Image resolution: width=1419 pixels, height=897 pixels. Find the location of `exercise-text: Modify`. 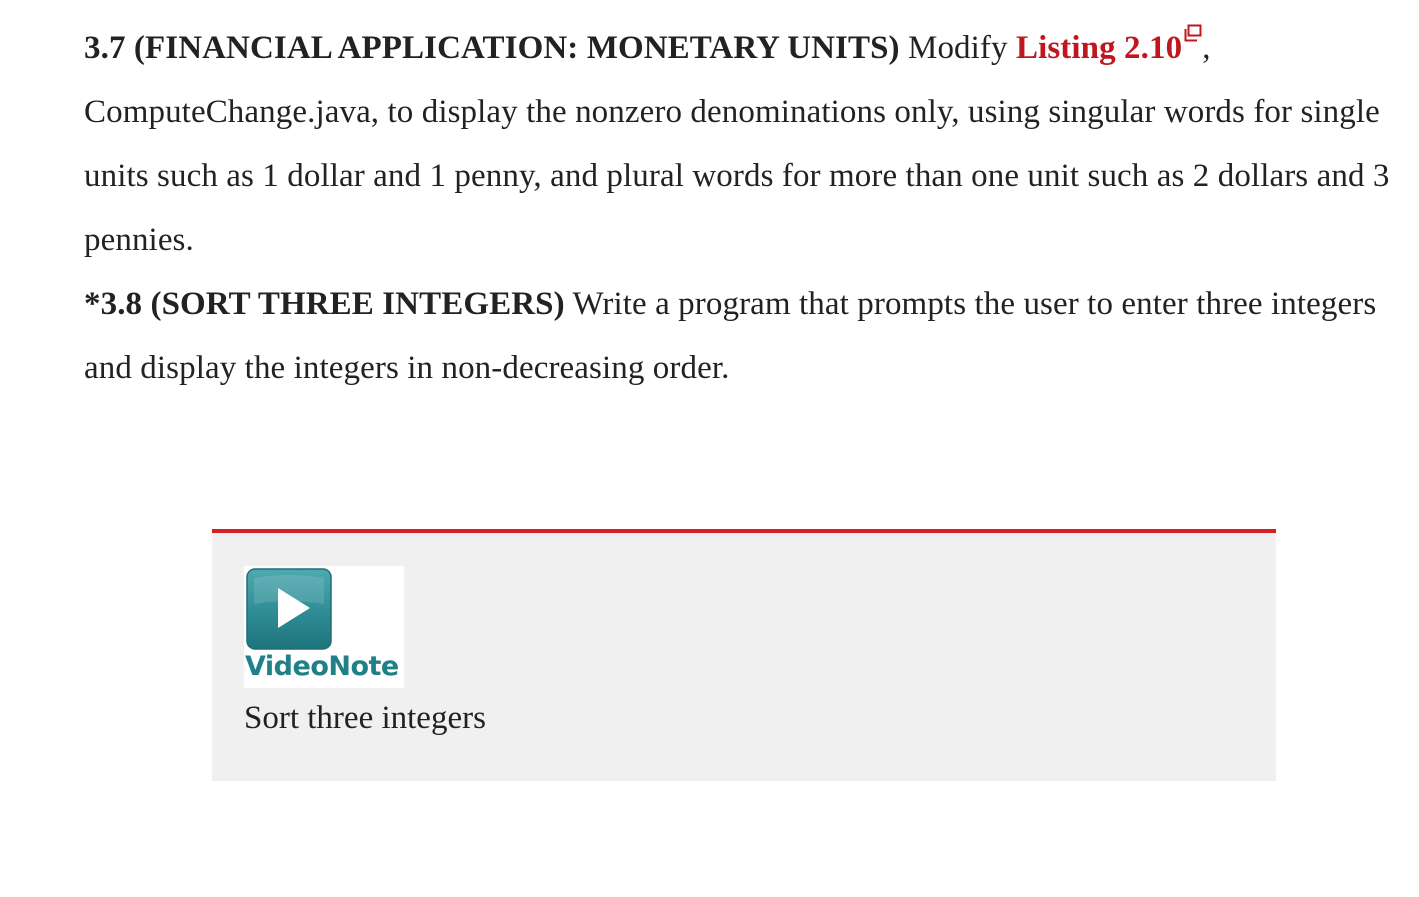

exercise-text: Modify is located at coordinates (957, 48).